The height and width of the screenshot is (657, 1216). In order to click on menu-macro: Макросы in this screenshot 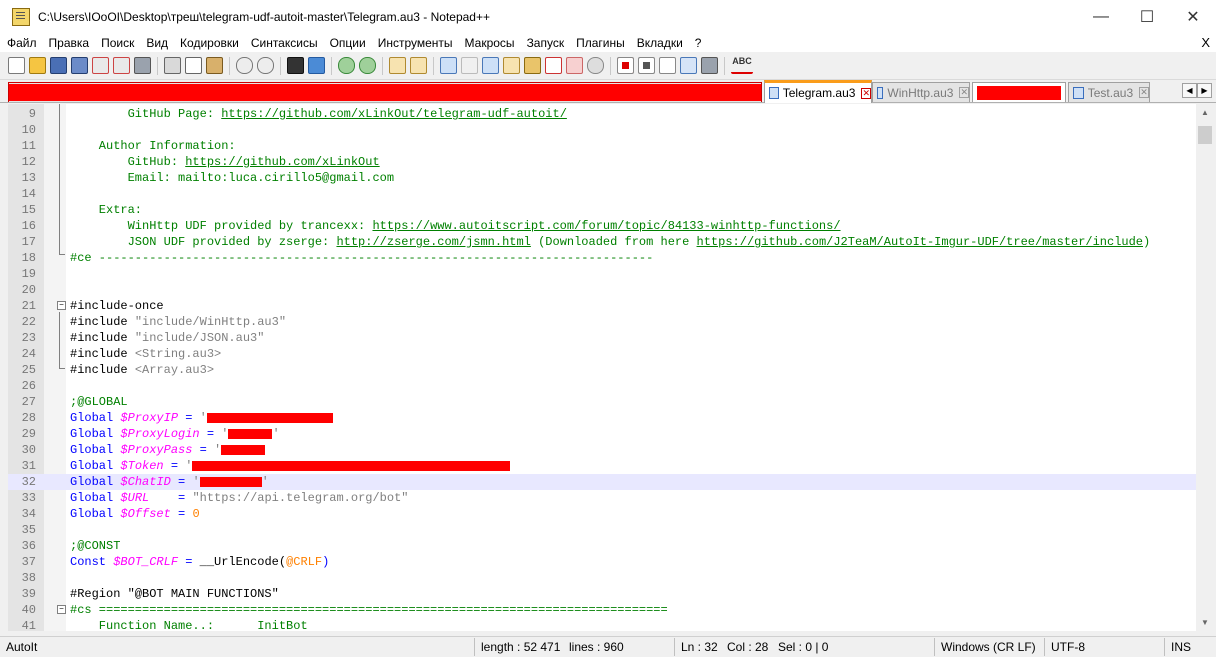, I will do `click(490, 43)`.